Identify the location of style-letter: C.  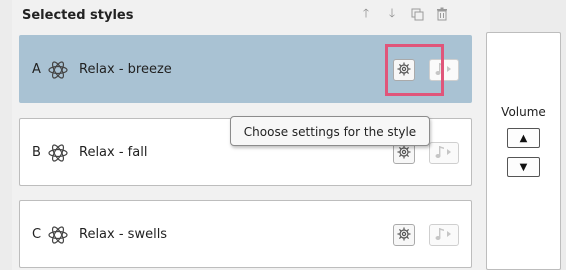
(37, 234).